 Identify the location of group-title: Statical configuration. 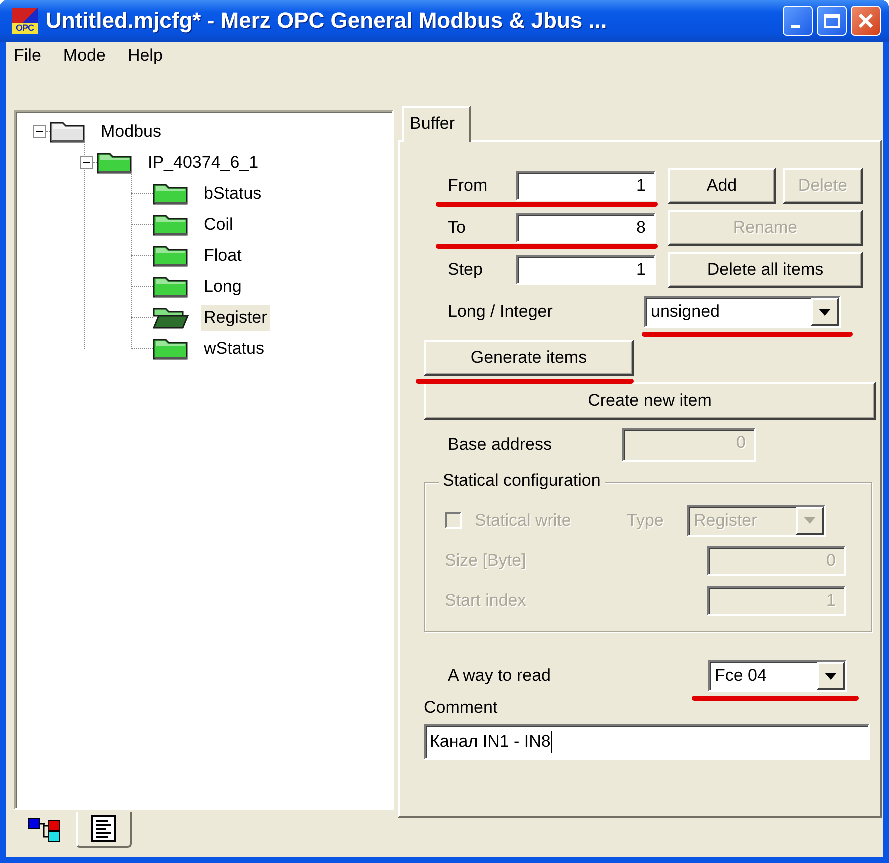
(522, 481).